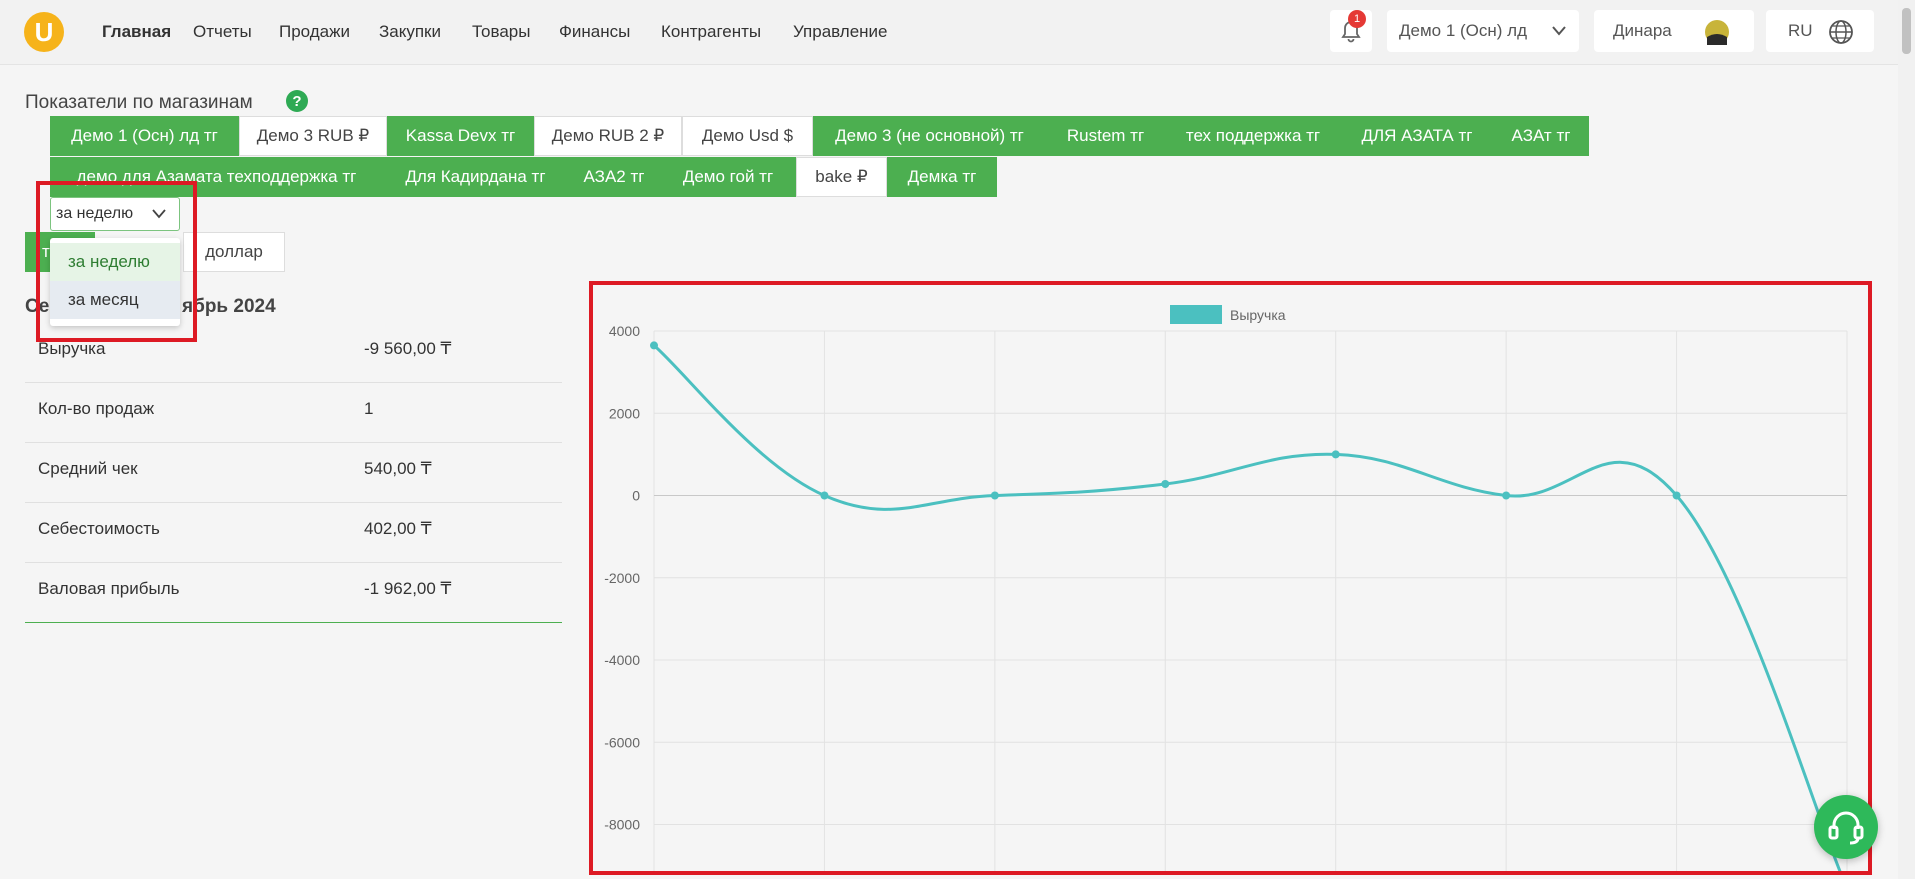 The height and width of the screenshot is (879, 1915). What do you see at coordinates (929, 136) in the screenshot?
I see `store-tab: Демо 3 (не основной) тг` at bounding box center [929, 136].